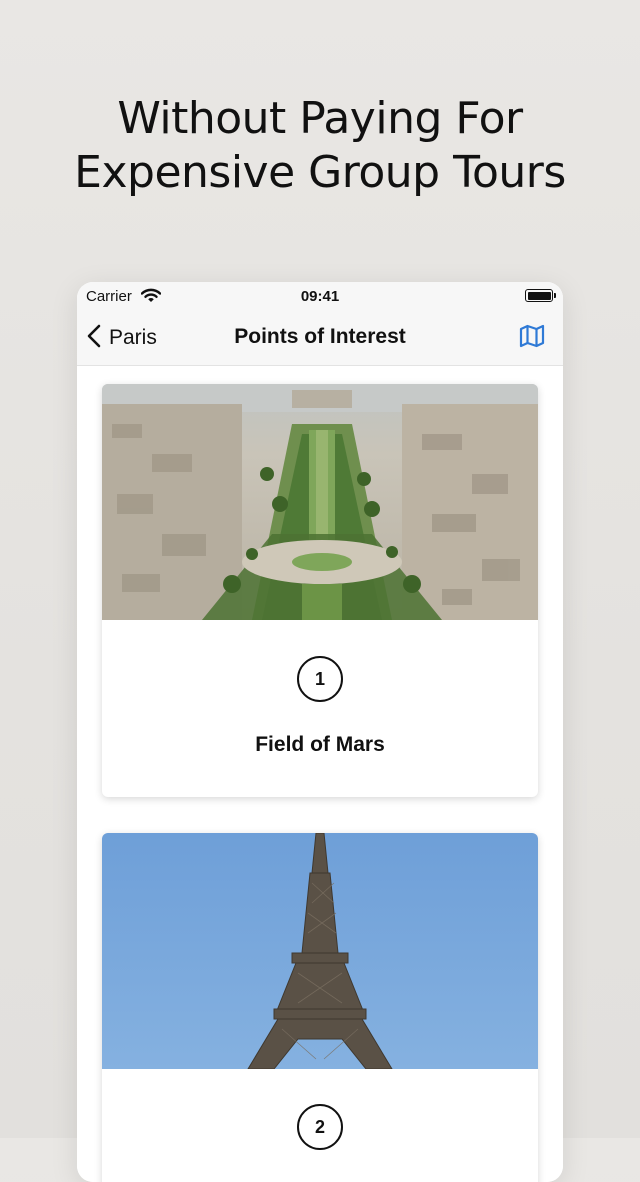 The width and height of the screenshot is (640, 1182). I want to click on poi-number-badge: 1, so click(320, 679).